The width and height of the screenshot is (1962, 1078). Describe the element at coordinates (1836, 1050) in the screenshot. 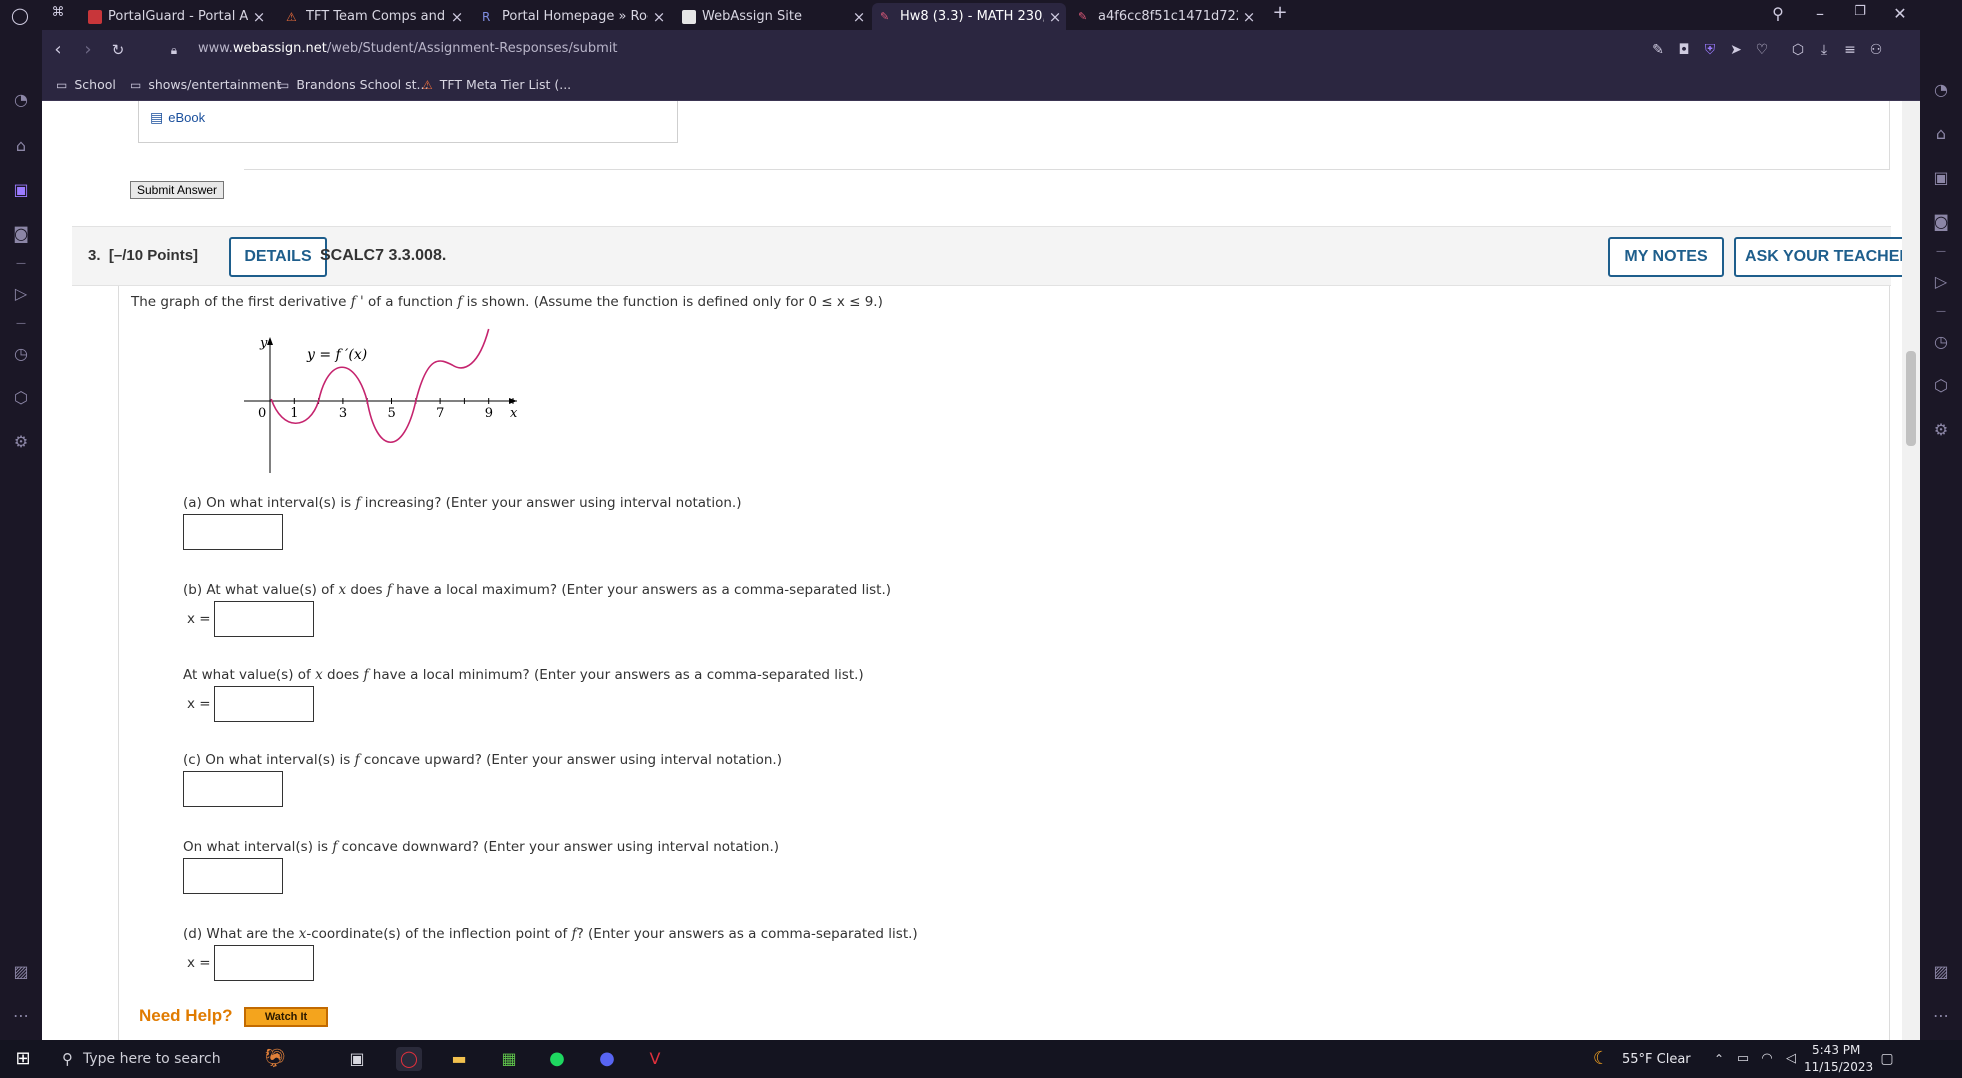

I see `clock-time: 5:43 PM` at that location.